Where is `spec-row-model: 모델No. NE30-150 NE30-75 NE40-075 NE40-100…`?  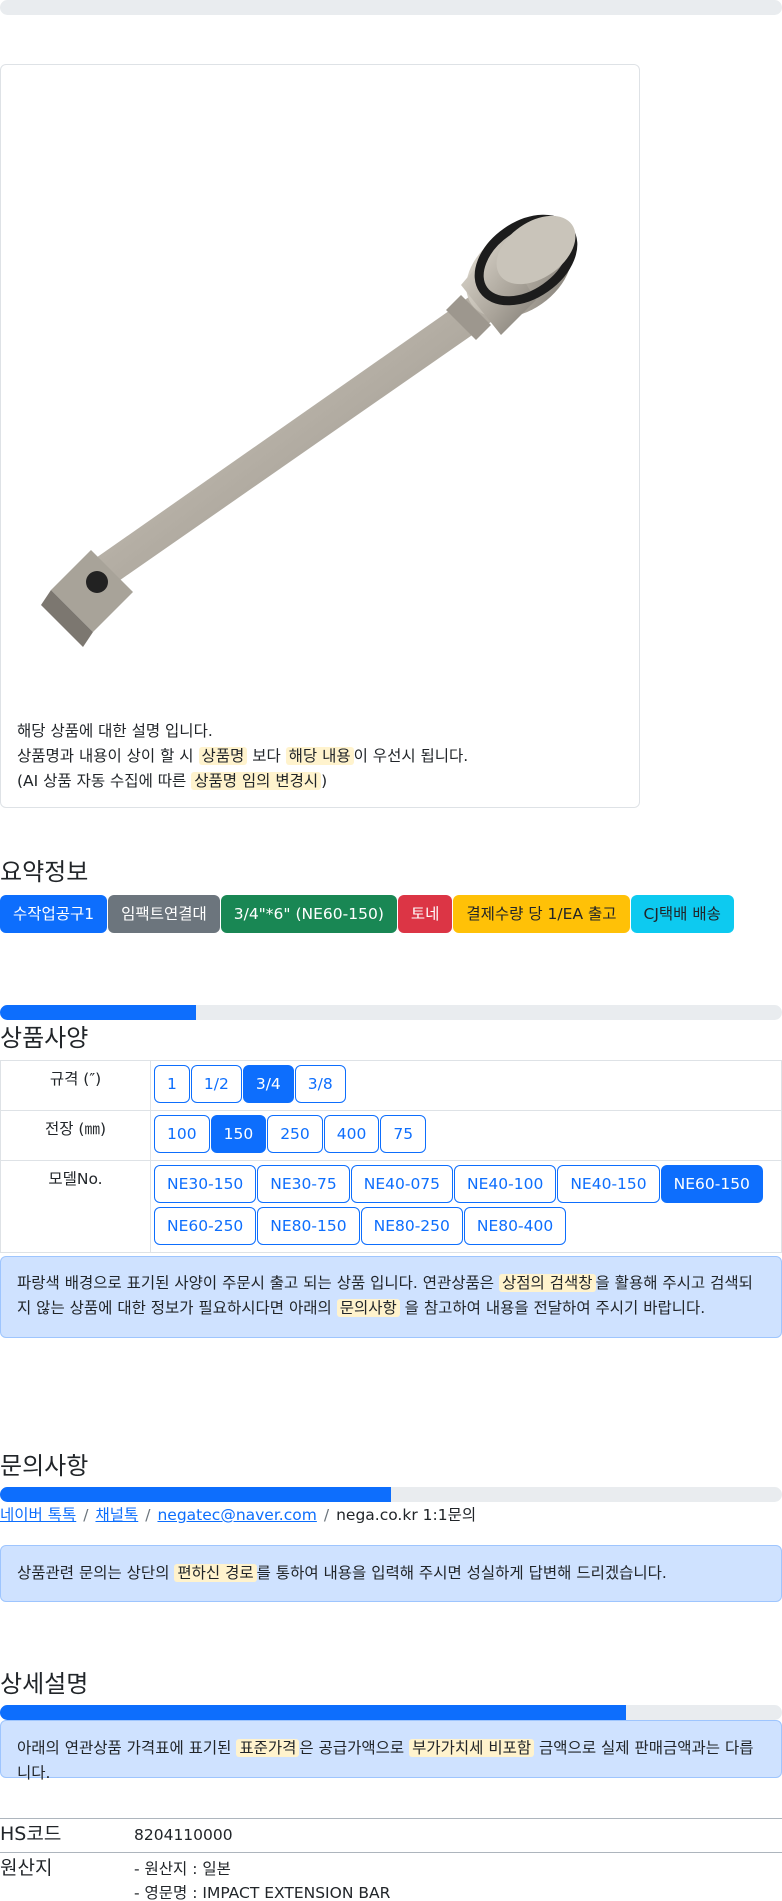
spec-row-model: 모델No. NE30-150 NE30-75 NE40-075 NE40-100… is located at coordinates (391, 1206).